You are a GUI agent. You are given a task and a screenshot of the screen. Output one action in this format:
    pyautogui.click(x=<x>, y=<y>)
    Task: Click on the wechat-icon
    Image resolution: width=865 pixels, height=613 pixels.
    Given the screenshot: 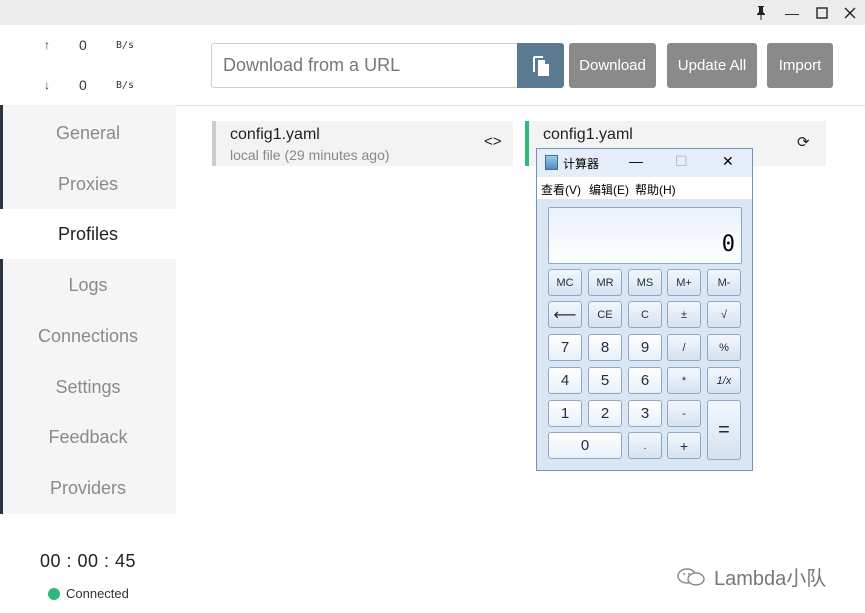 What is the action you would take?
    pyautogui.click(x=691, y=576)
    